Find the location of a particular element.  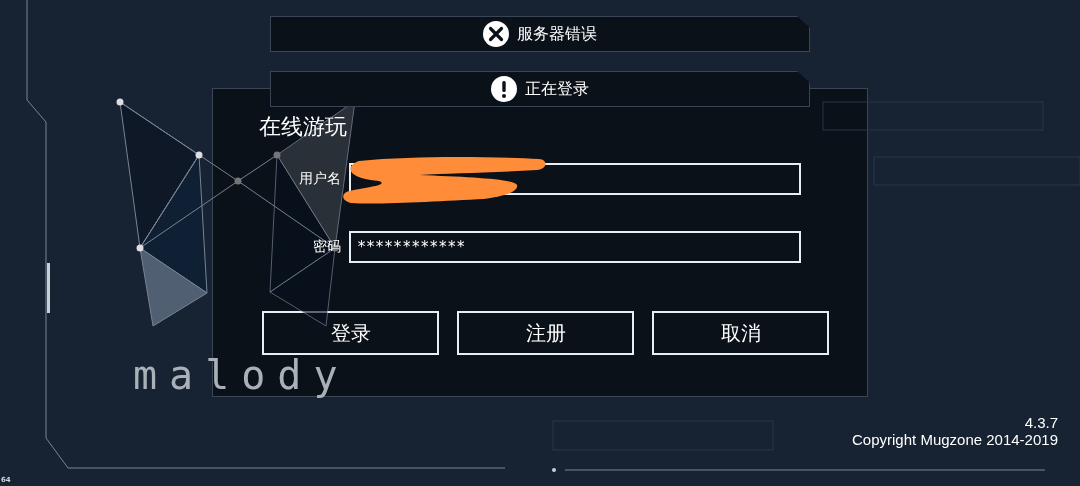

dialog-button: 登录 is located at coordinates (350, 333).